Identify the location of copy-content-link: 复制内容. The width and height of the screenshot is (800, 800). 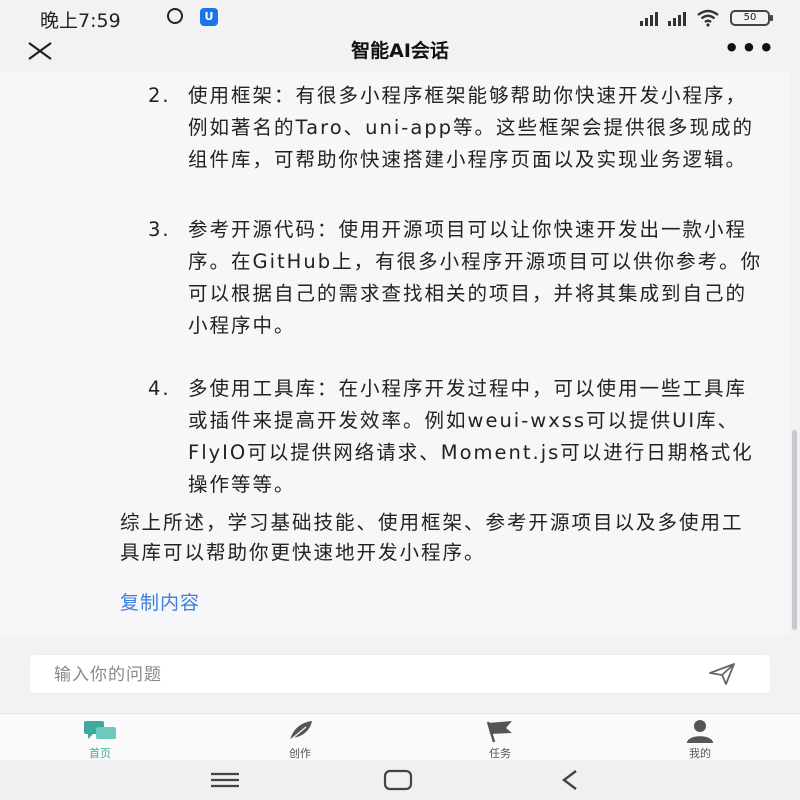
(160, 601).